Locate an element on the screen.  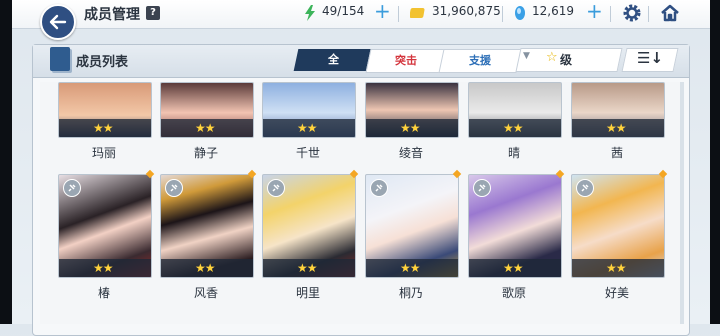
ap-icon is located at coordinates (310, 13).